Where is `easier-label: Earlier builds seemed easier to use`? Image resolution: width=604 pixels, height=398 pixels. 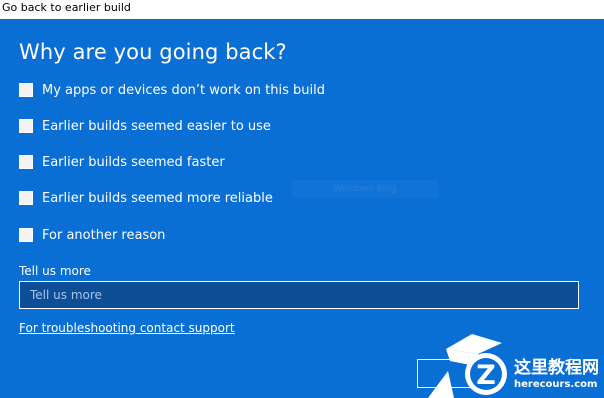 easier-label: Earlier builds seemed easier to use is located at coordinates (156, 126).